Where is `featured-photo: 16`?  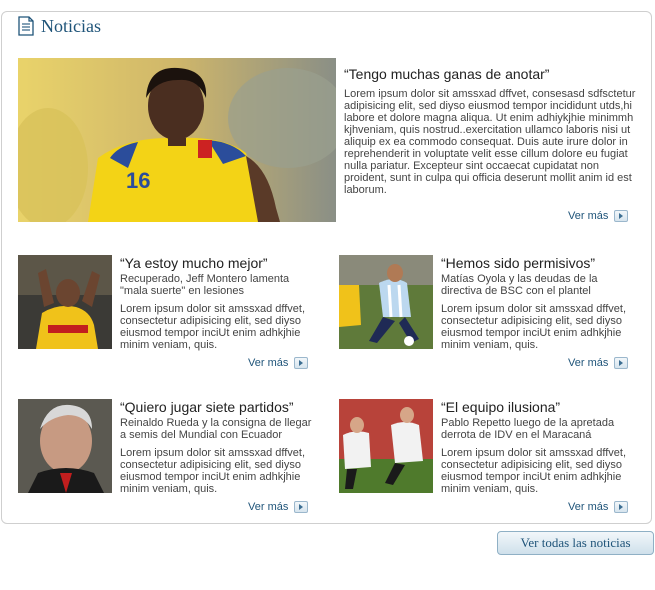
featured-photo: 16 is located at coordinates (177, 140).